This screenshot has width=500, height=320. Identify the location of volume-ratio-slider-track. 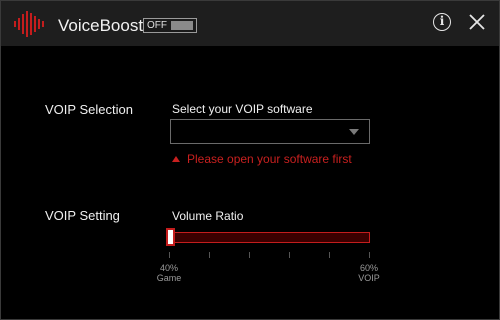
(269, 237).